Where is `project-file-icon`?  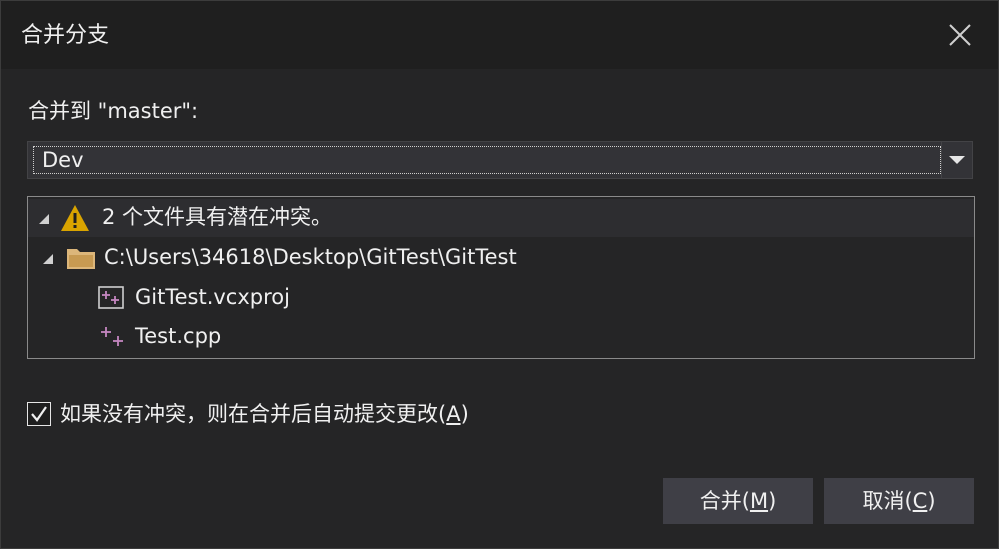 project-file-icon is located at coordinates (111, 297).